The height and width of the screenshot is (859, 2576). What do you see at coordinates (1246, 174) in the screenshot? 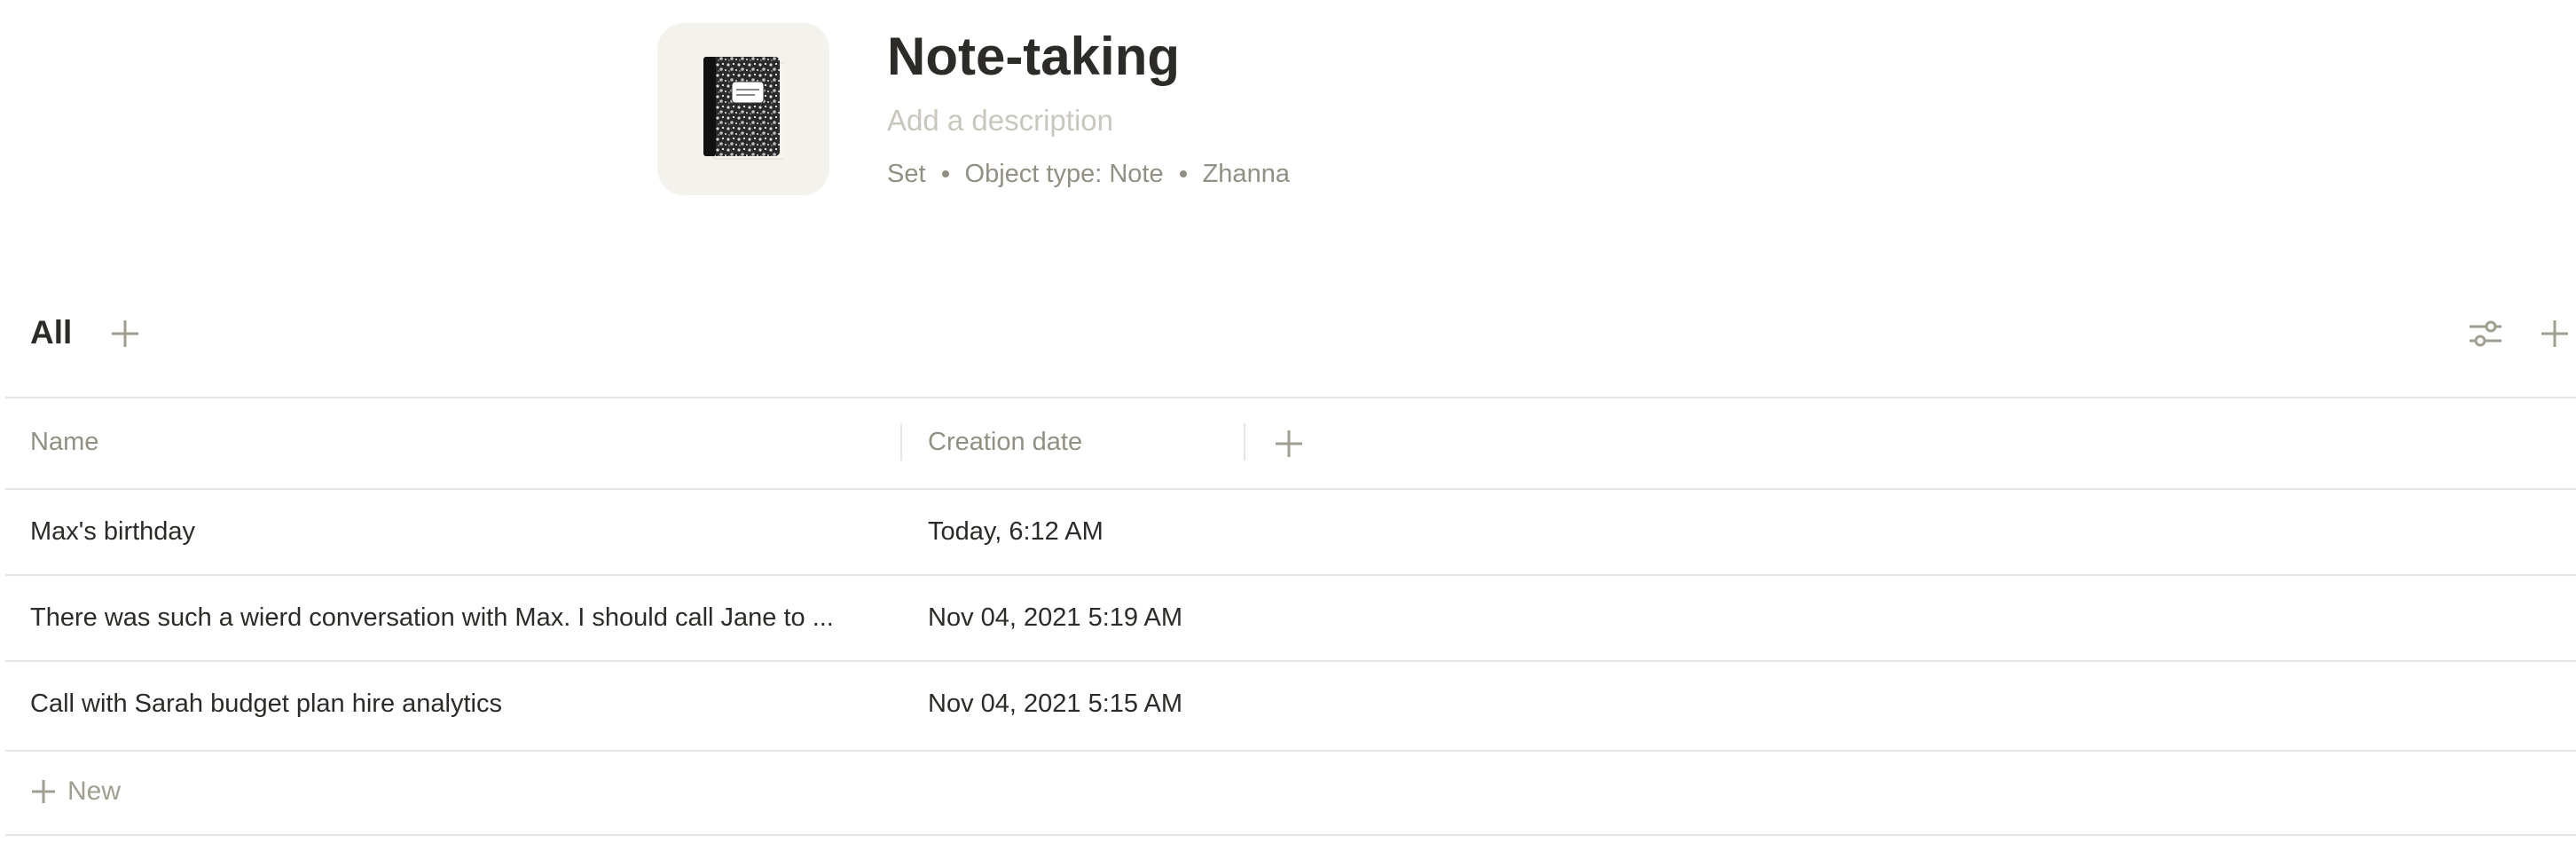
I see `meta-author: Zhanna` at bounding box center [1246, 174].